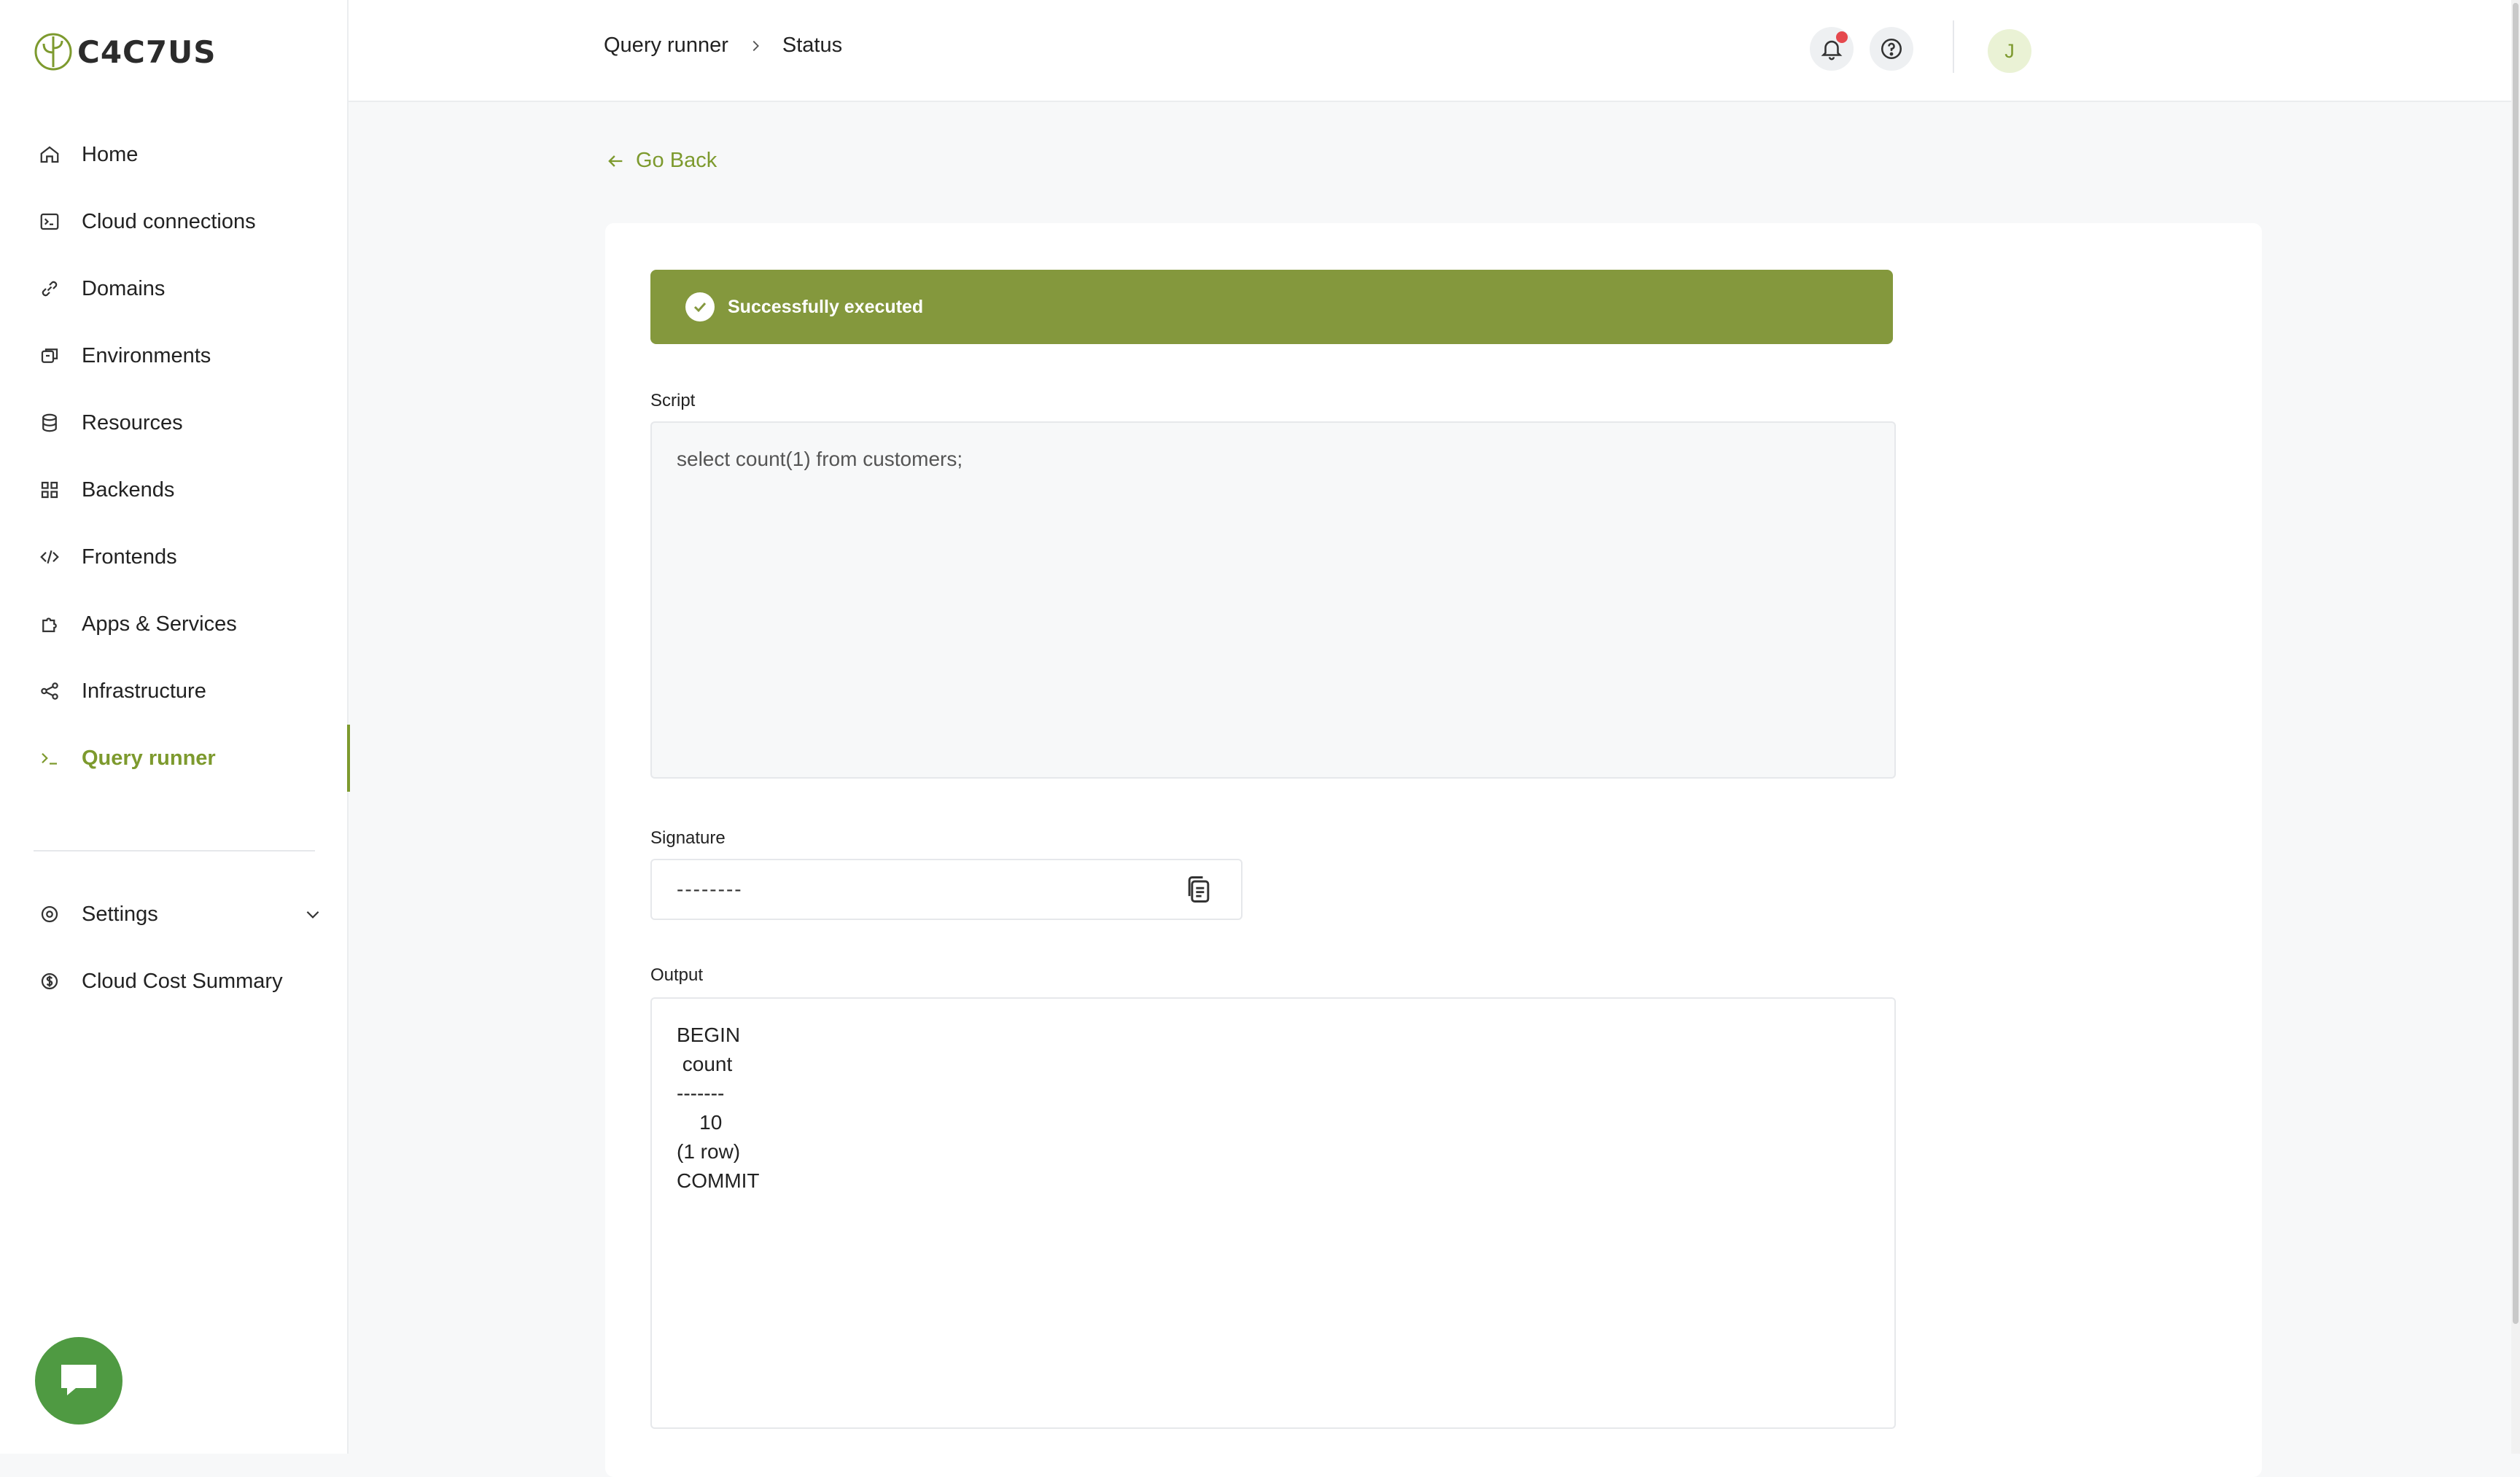  Describe the element at coordinates (2009, 51) in the screenshot. I see `avatar: J` at that location.